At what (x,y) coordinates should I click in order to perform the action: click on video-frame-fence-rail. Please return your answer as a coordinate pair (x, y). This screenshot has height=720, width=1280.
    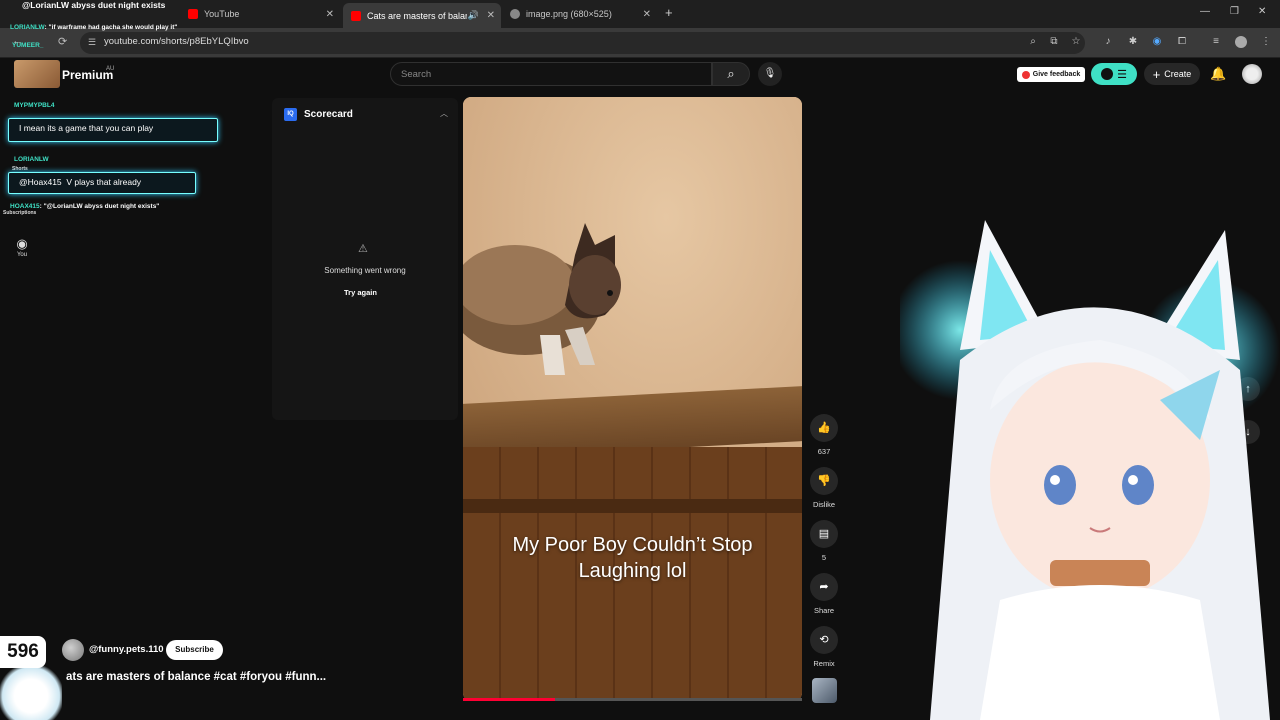
    Looking at the image, I should click on (632, 506).